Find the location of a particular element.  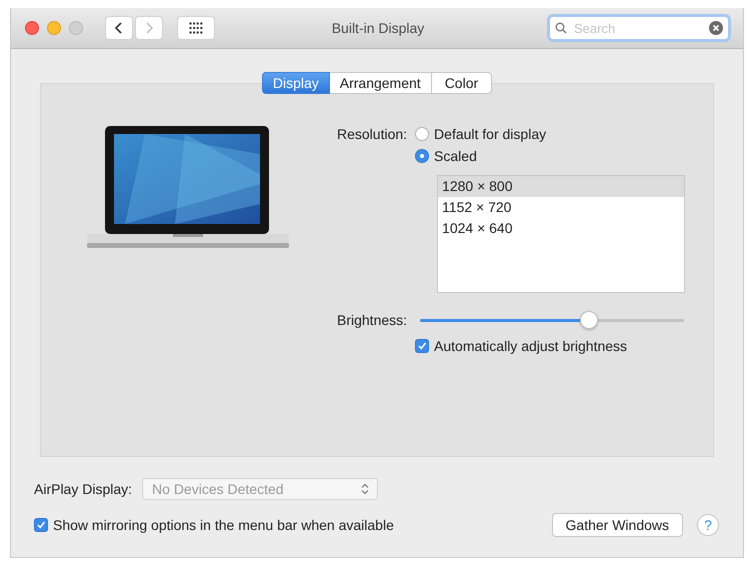

checkbox-label: Automatically adjust brightness is located at coordinates (531, 346).